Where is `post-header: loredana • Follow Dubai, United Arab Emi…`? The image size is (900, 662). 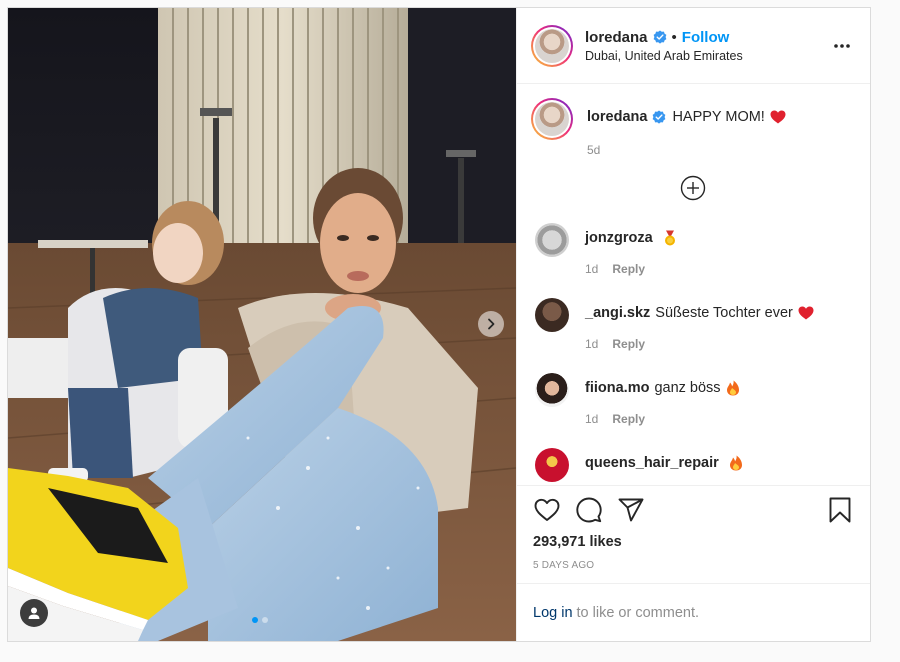
post-header: loredana • Follow Dubai, United Arab Emi… is located at coordinates (693, 46).